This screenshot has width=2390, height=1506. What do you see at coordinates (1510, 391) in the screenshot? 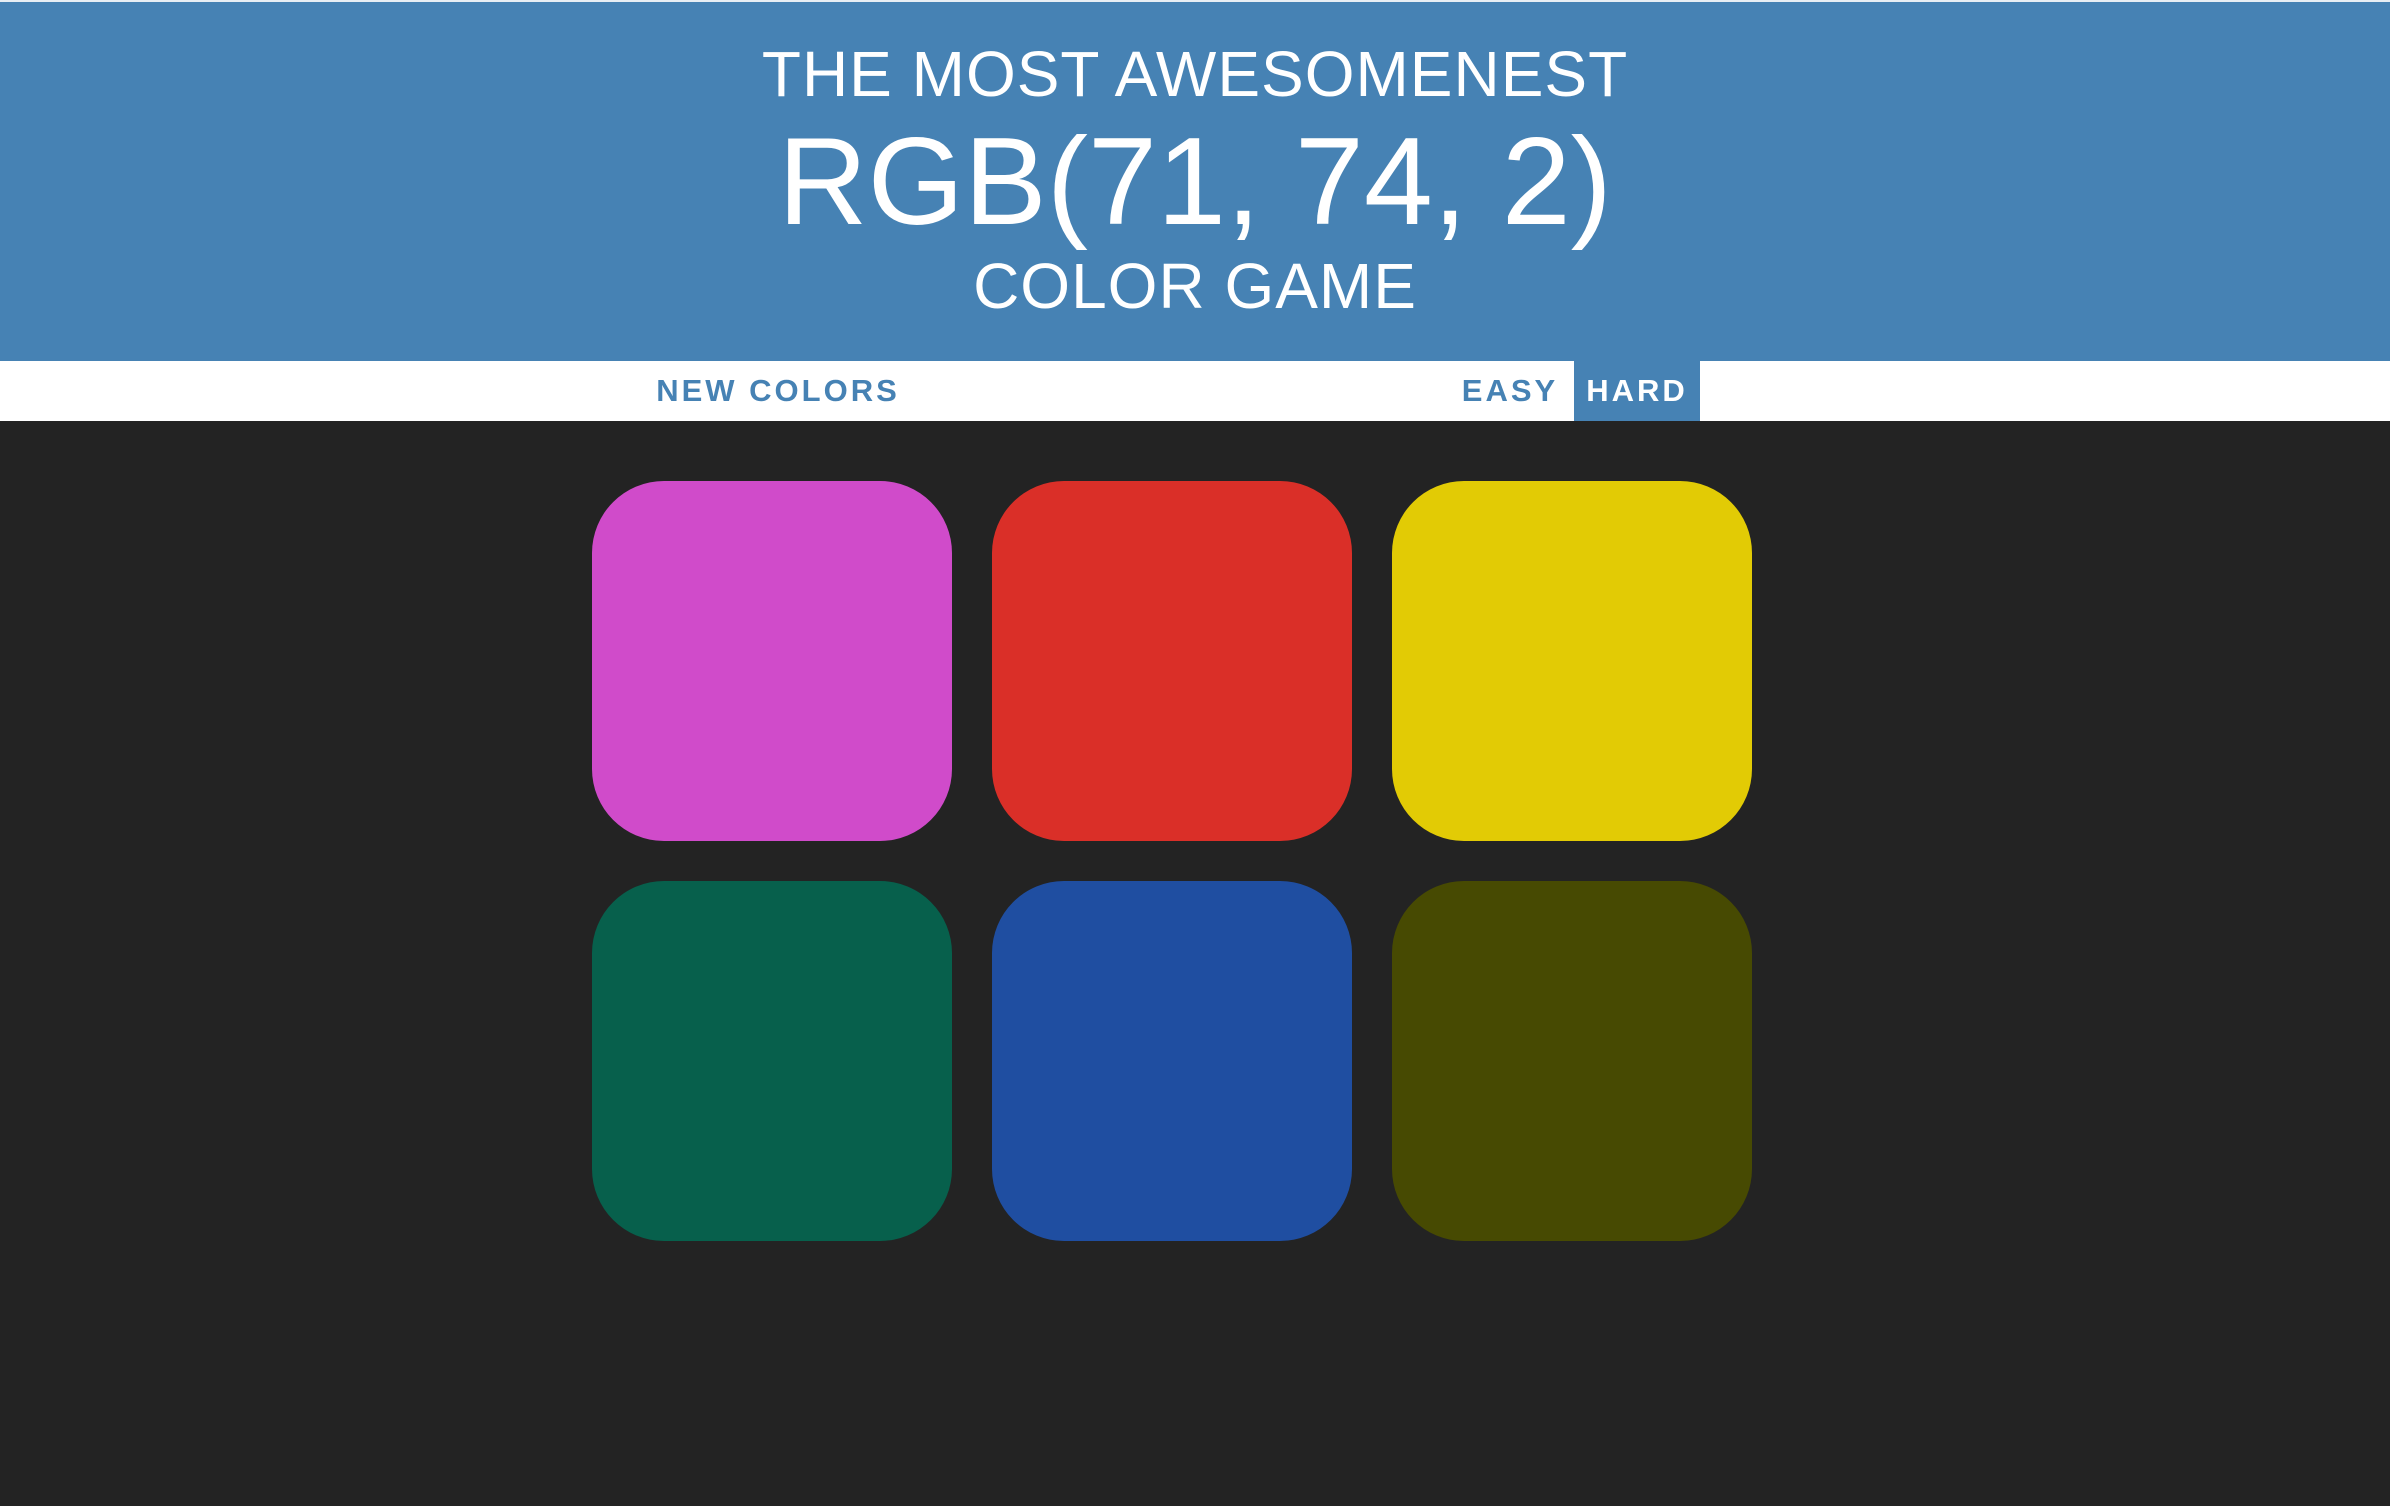
I see `easy-mode-button: EASY` at bounding box center [1510, 391].